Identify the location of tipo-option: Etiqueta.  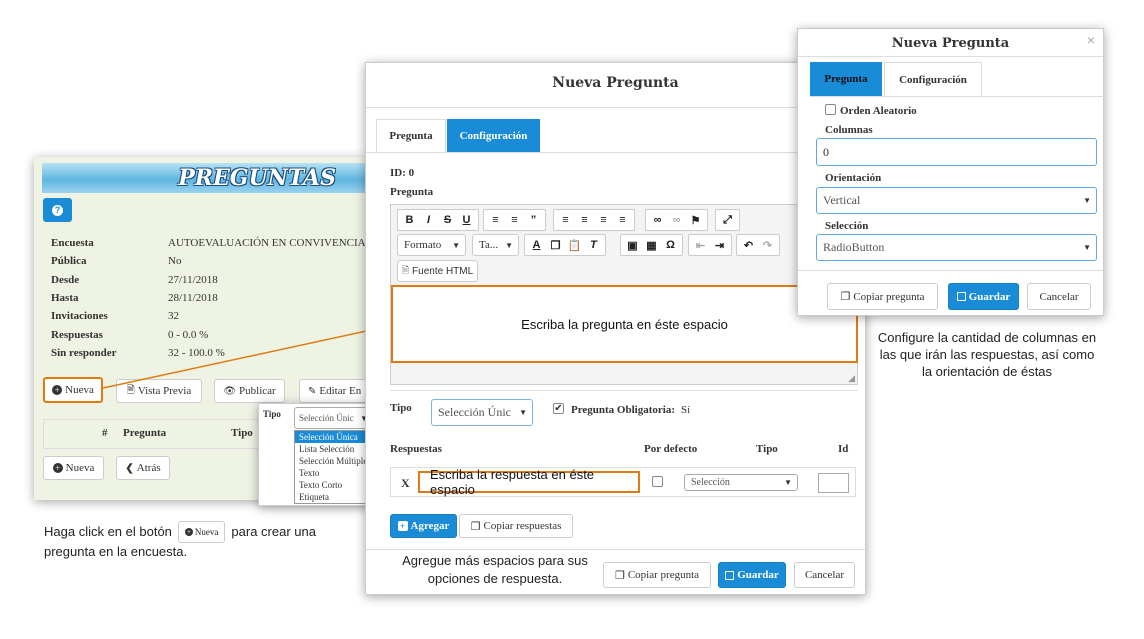
(334, 497).